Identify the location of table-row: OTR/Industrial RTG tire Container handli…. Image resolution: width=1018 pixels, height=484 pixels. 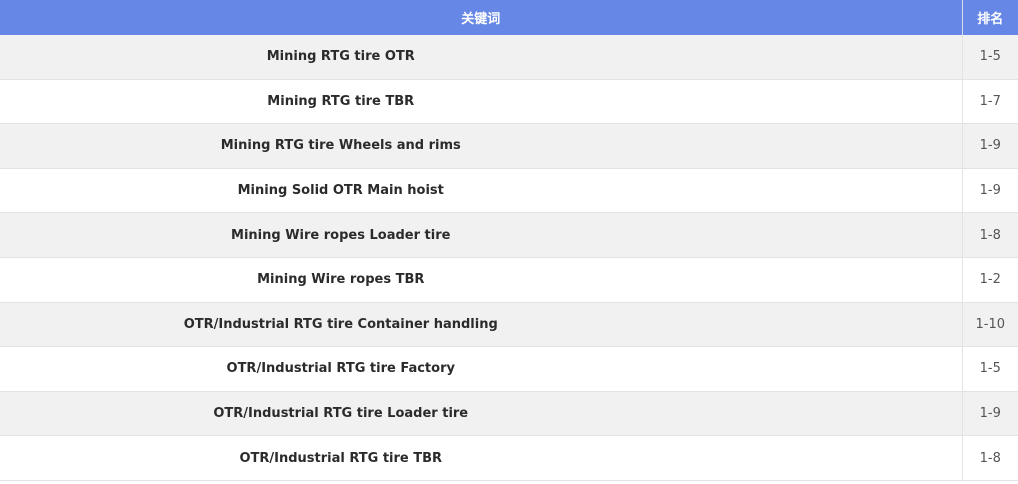
(509, 325).